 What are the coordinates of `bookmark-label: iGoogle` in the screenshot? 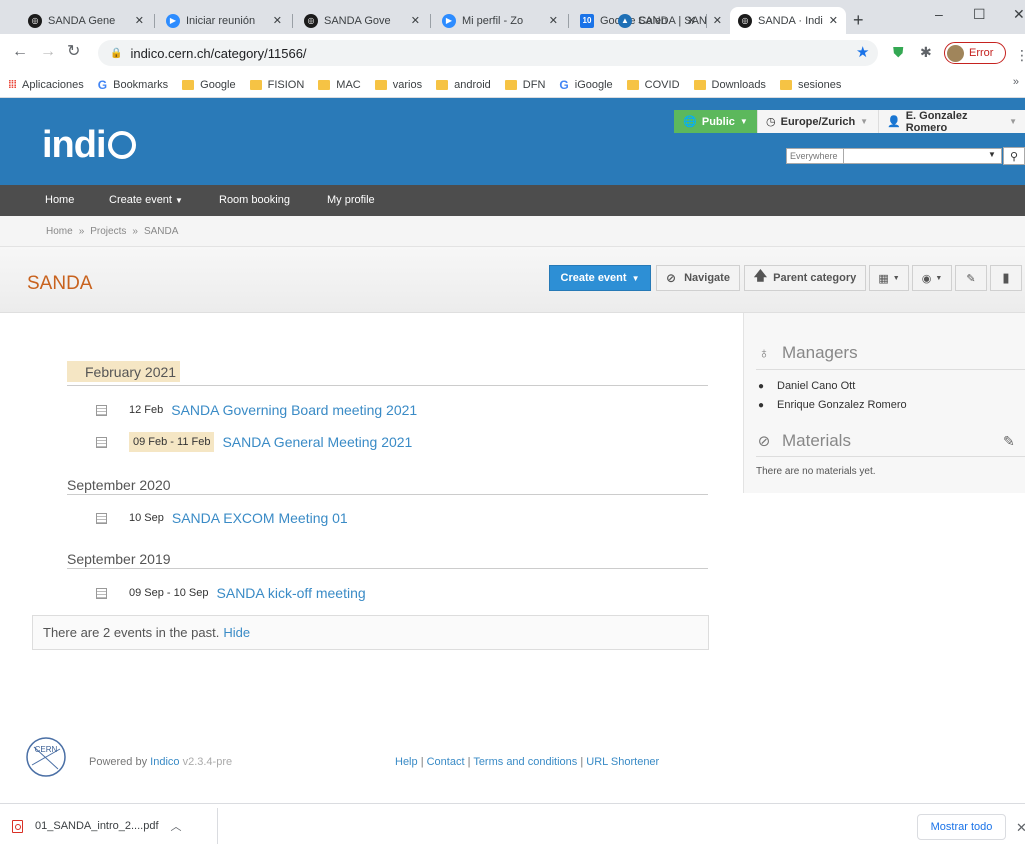 It's located at (593, 84).